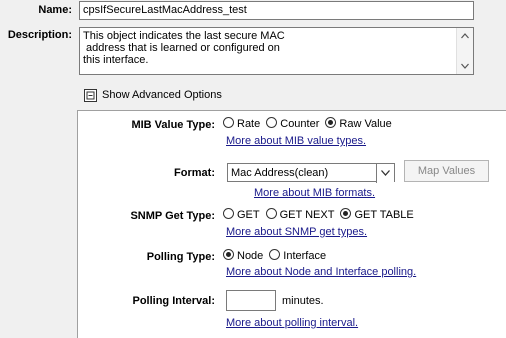 This screenshot has width=506, height=338. Describe the element at coordinates (276, 10) in the screenshot. I see `name-field: cpsIfSecureLastMacAddress_test` at that location.